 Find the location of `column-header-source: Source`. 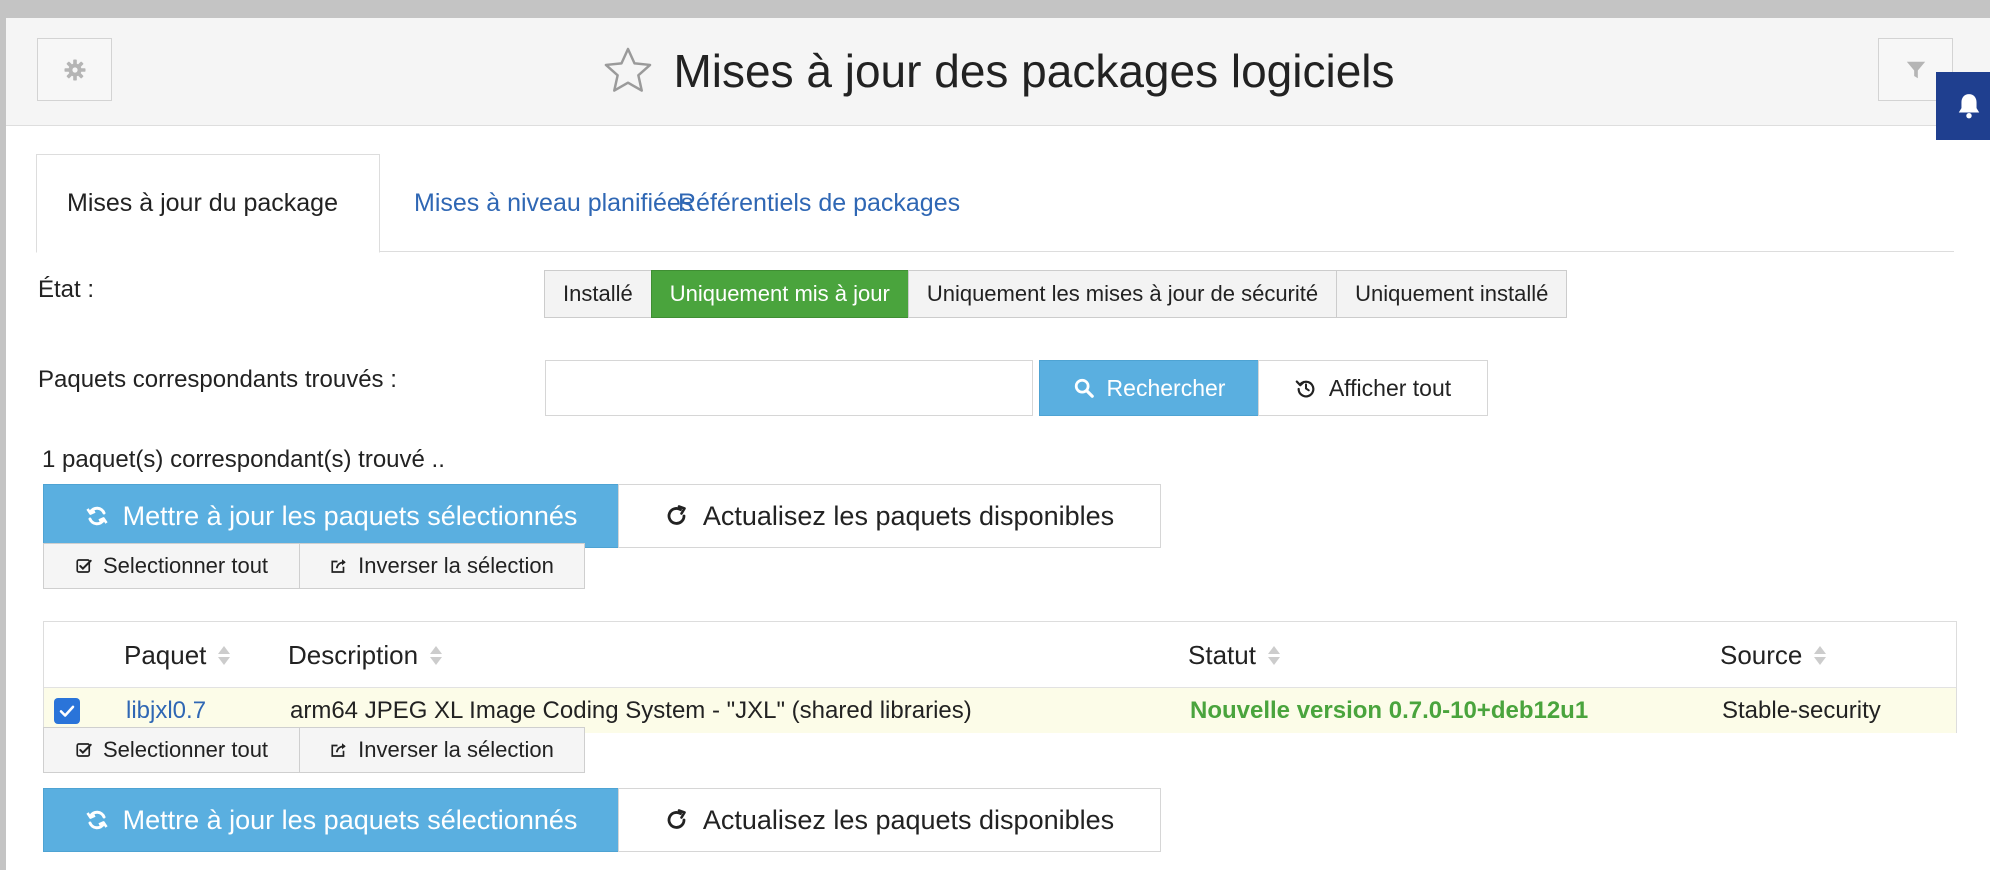

column-header-source: Source is located at coordinates (1773, 655).